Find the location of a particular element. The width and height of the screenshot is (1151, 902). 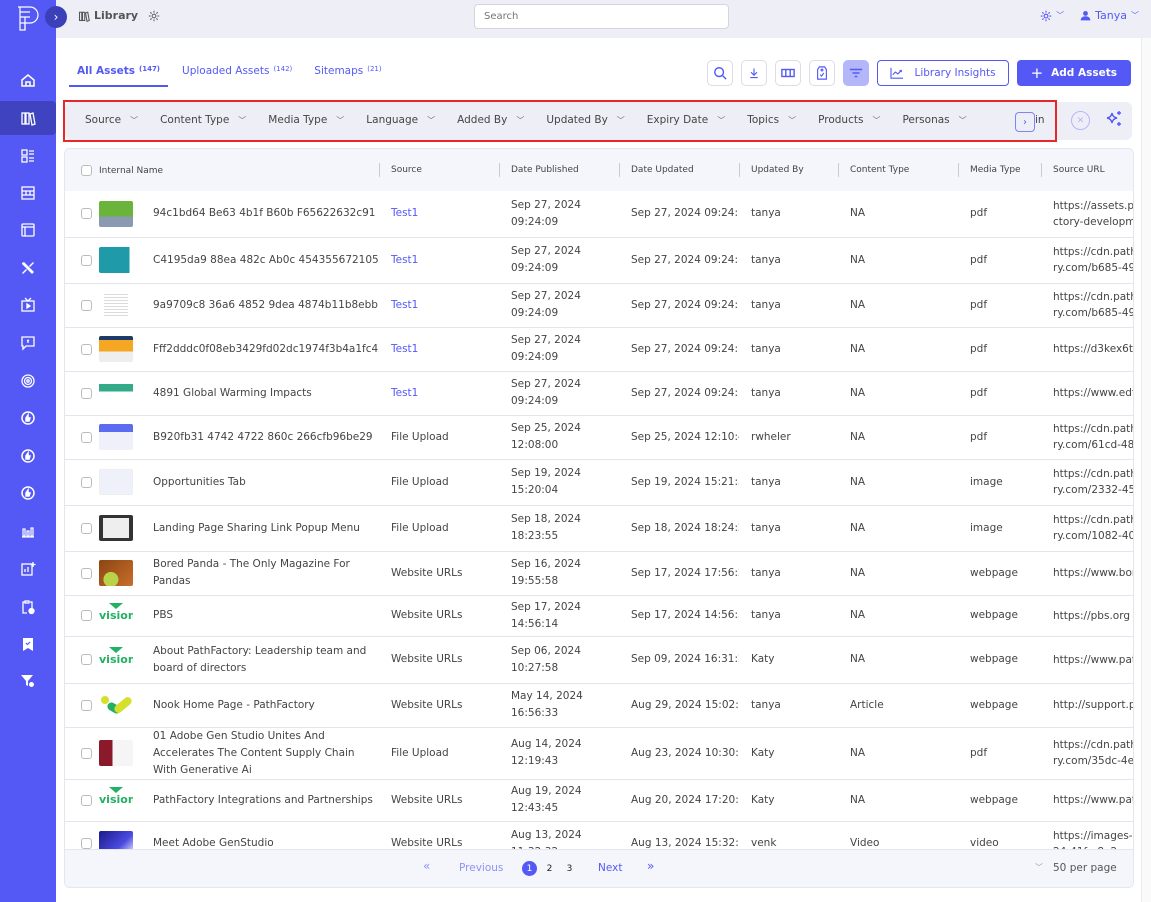

asset-name: Opportunities Tab is located at coordinates (199, 482).